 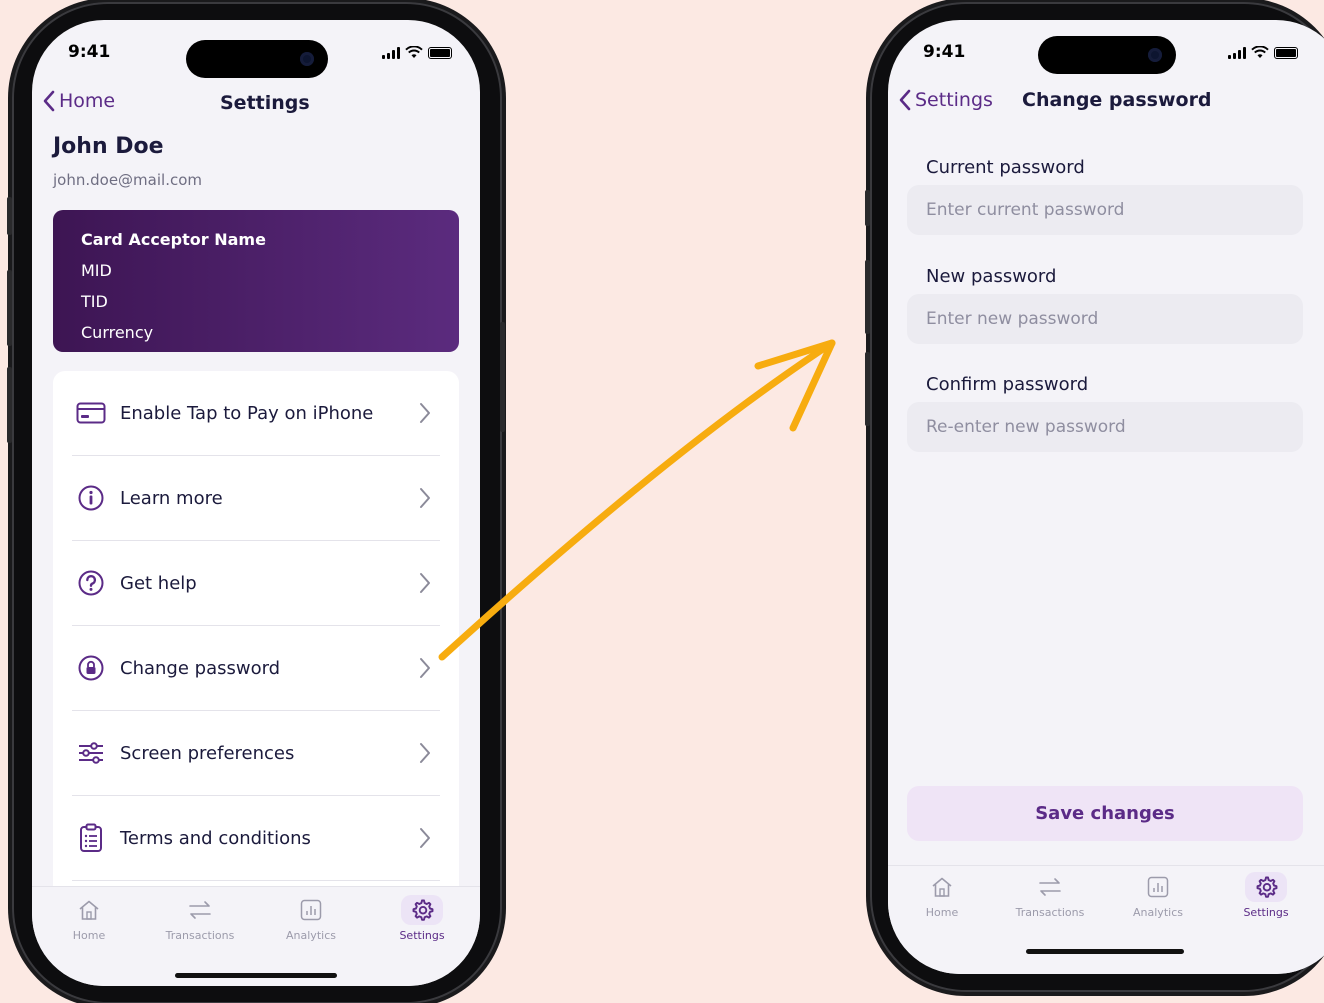 I want to click on current-password-input, so click(x=1105, y=210).